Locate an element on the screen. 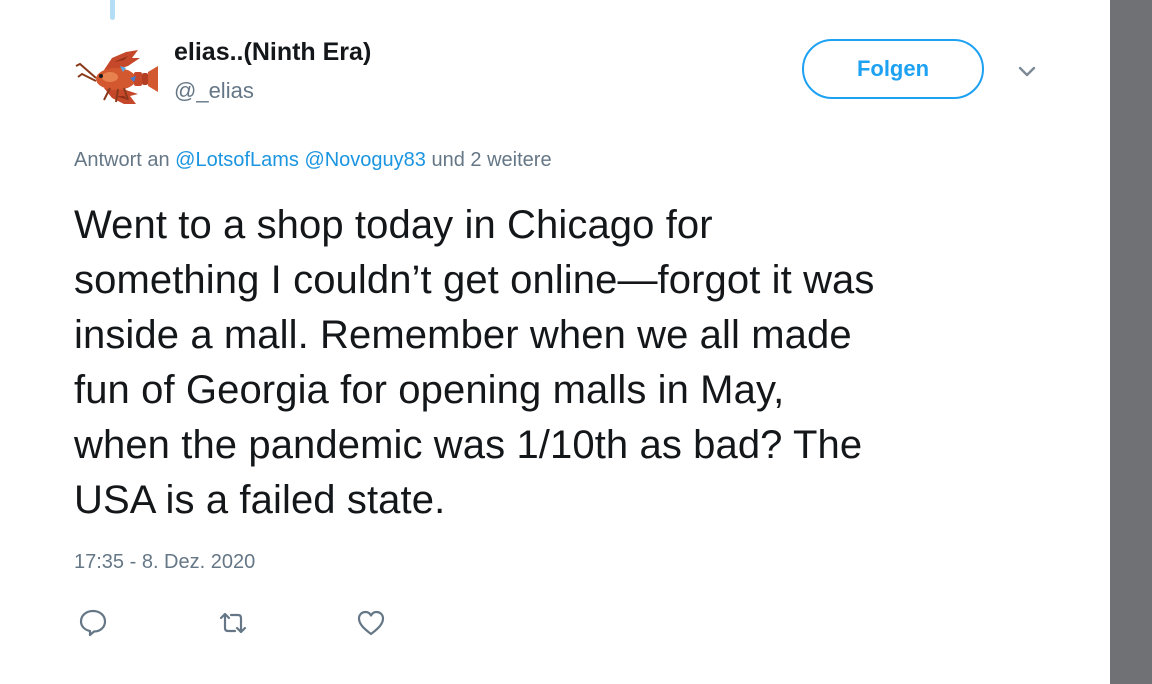 The height and width of the screenshot is (684, 1152). follow-button: Folgen is located at coordinates (893, 69).